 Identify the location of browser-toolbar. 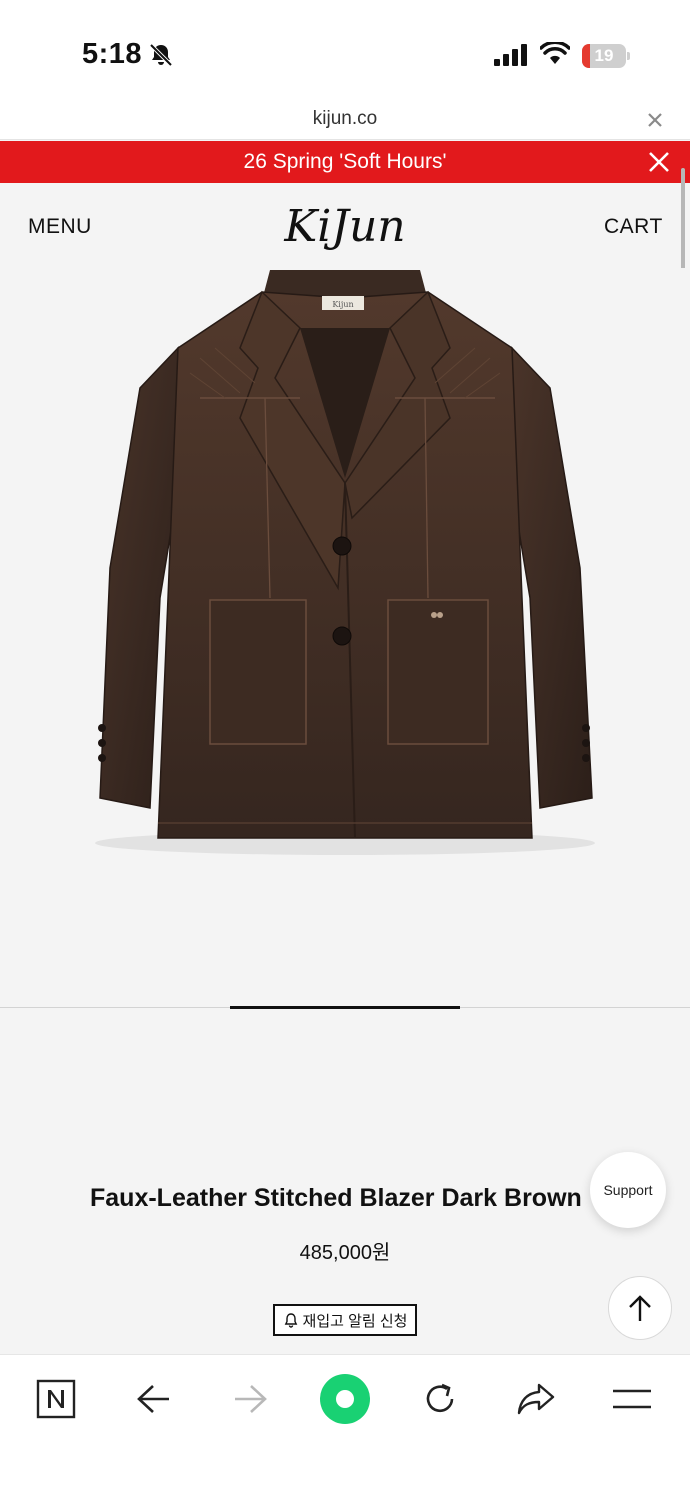
(345, 1427).